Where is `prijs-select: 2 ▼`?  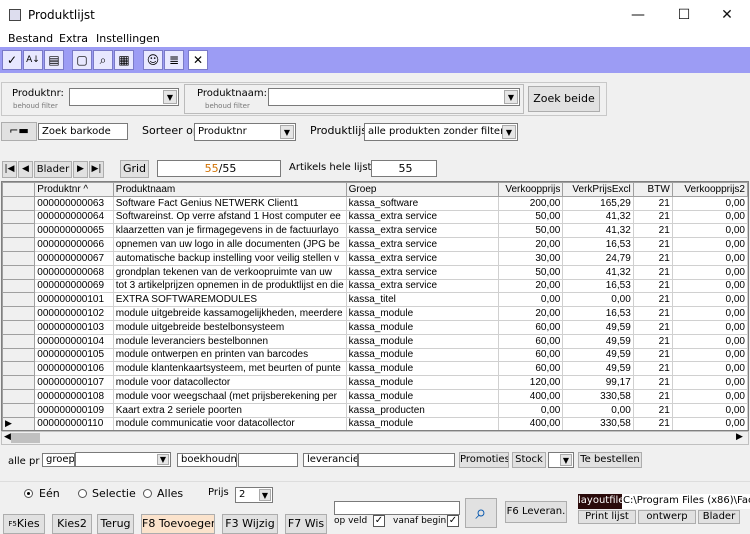
prijs-select: 2 ▼ is located at coordinates (254, 495).